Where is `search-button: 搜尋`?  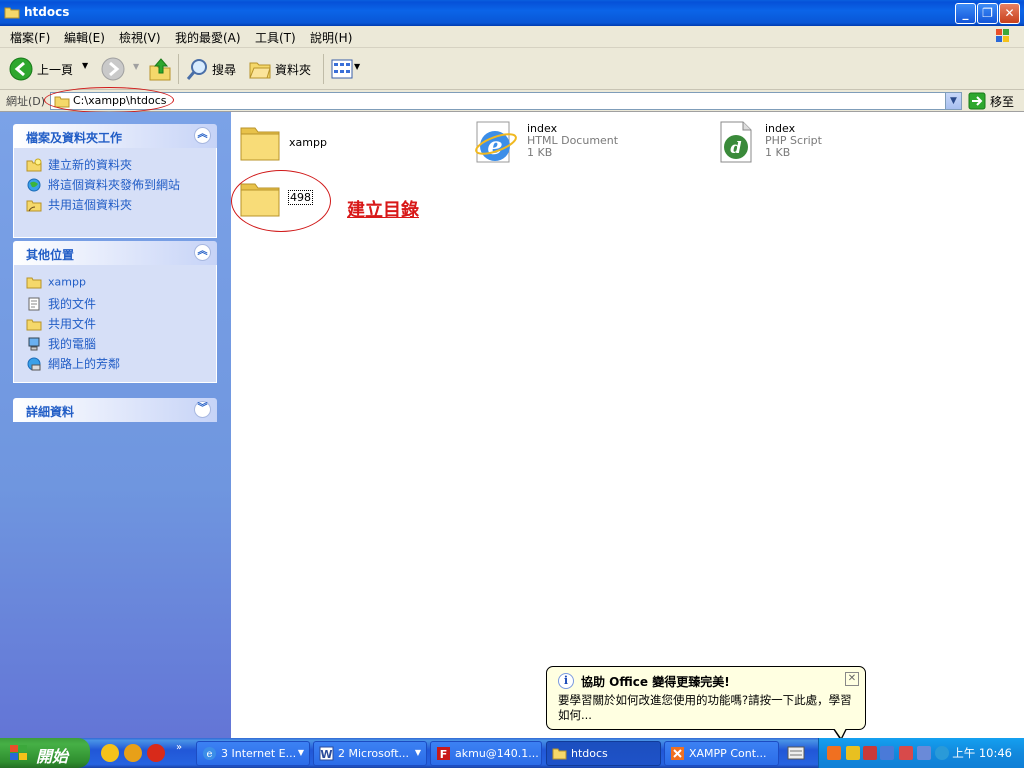 search-button: 搜尋 is located at coordinates (214, 69).